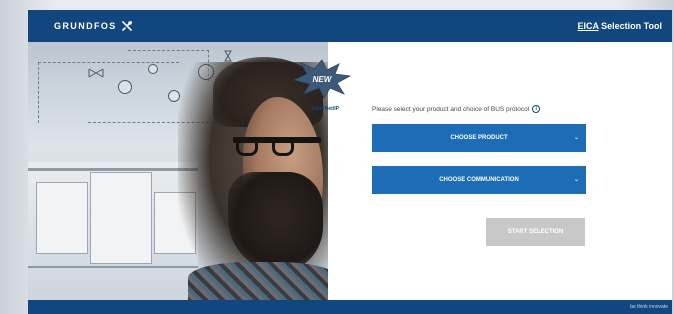  I want to click on product-dropdown: CHOOSE PRODUCT ⌄, so click(479, 138).